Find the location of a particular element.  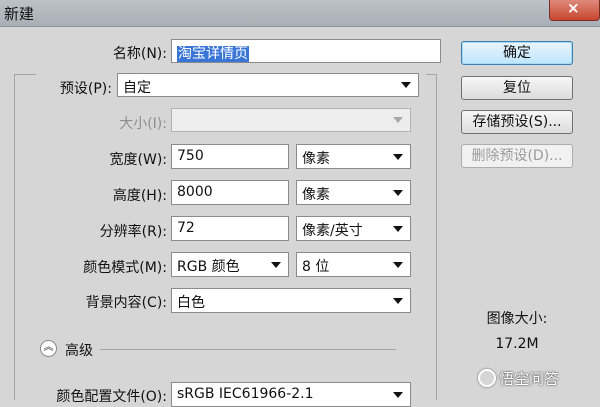

name-input: 淘宝详情页 is located at coordinates (306, 51).